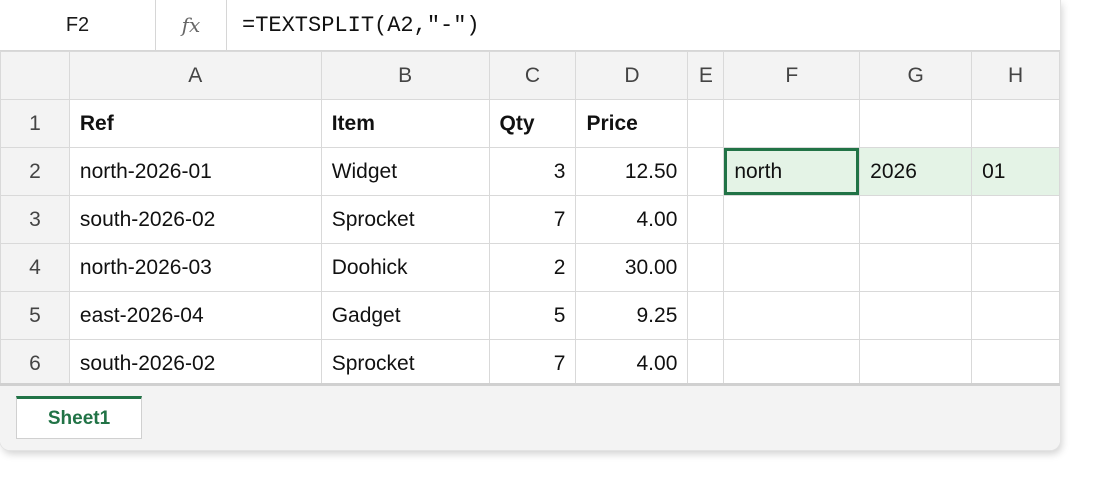 Image resolution: width=1110 pixels, height=500 pixels. What do you see at coordinates (792, 315) in the screenshot?
I see `cell-f5` at bounding box center [792, 315].